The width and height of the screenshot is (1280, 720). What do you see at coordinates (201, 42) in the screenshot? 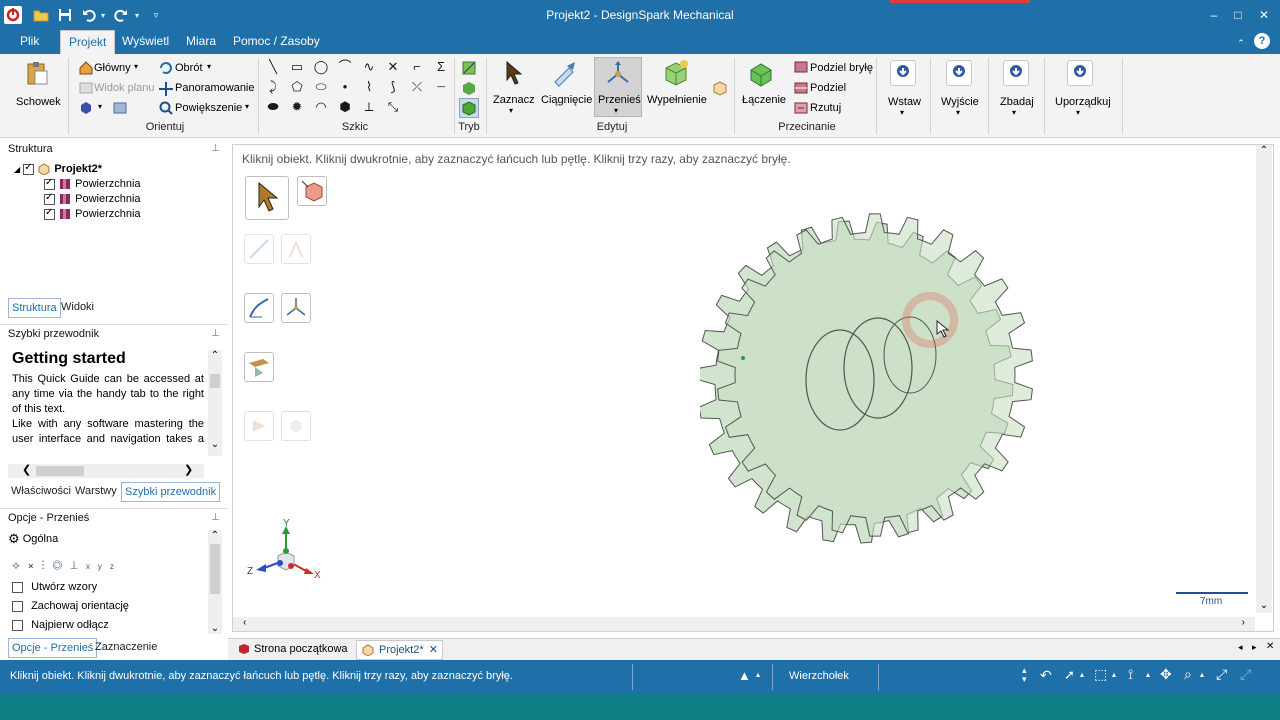
I see `tab-miara: Miara` at bounding box center [201, 42].